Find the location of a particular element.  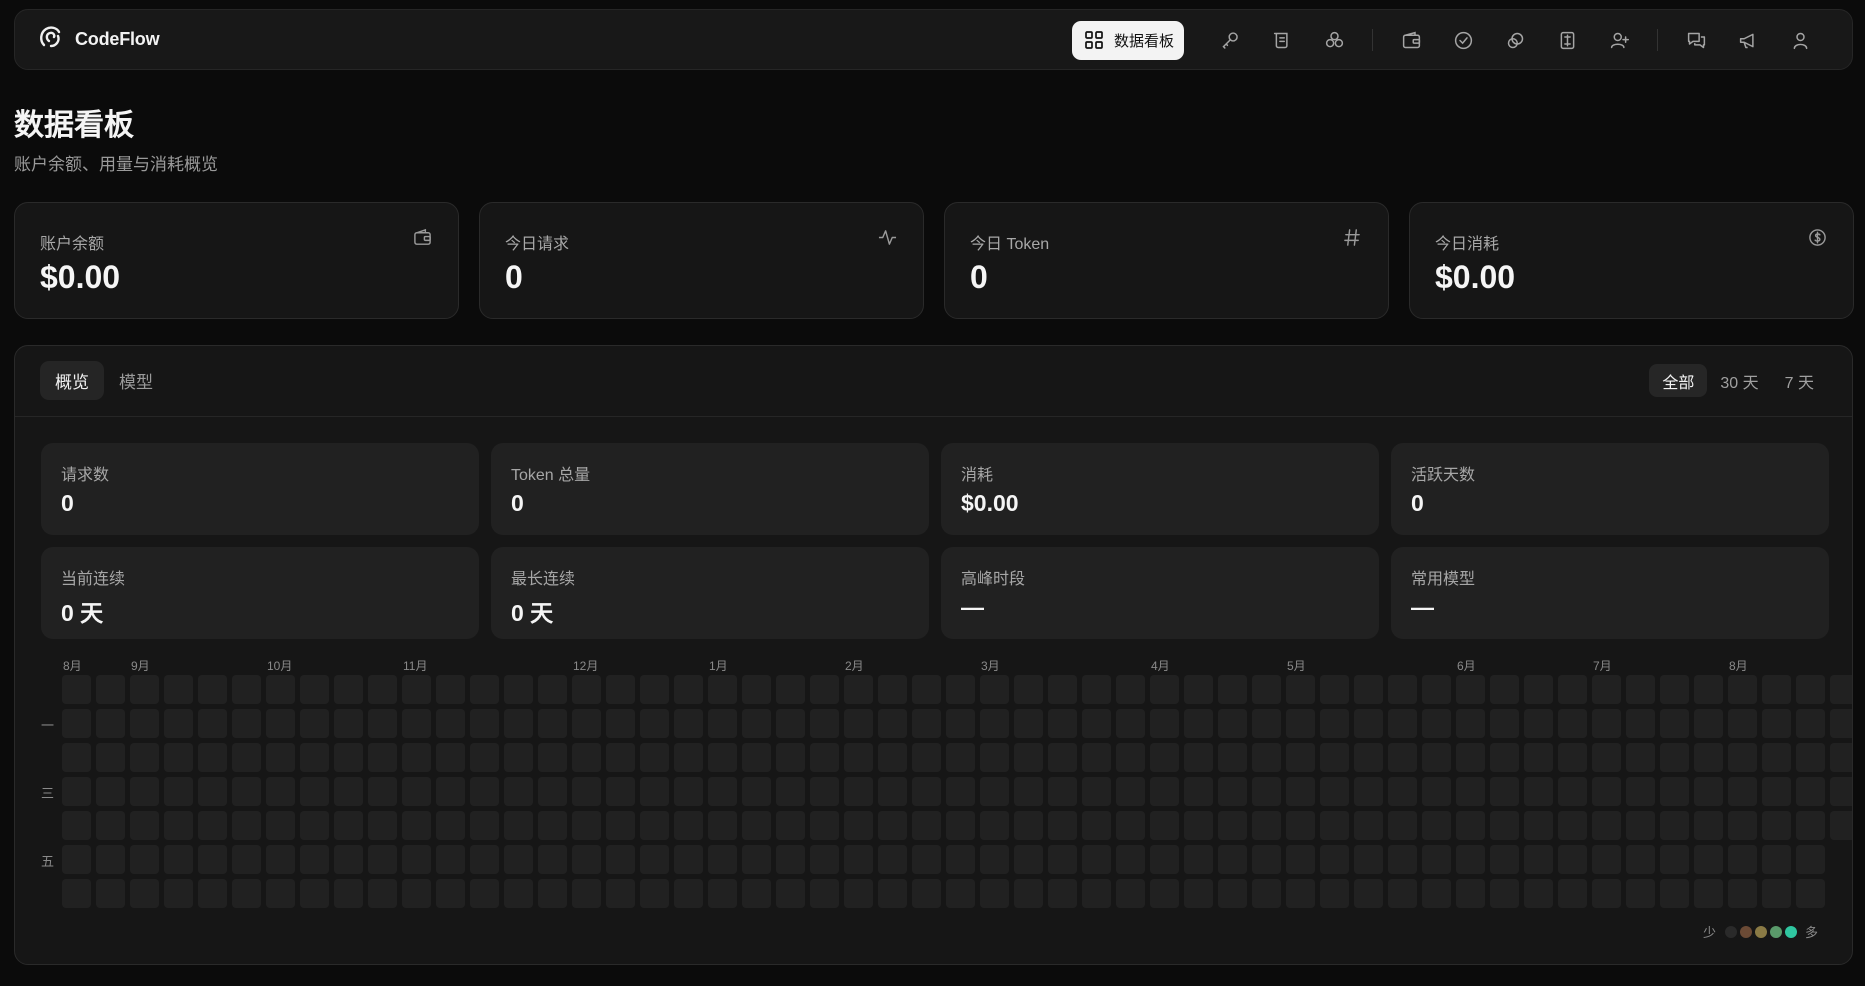

nav-item-wallet is located at coordinates (1411, 40).